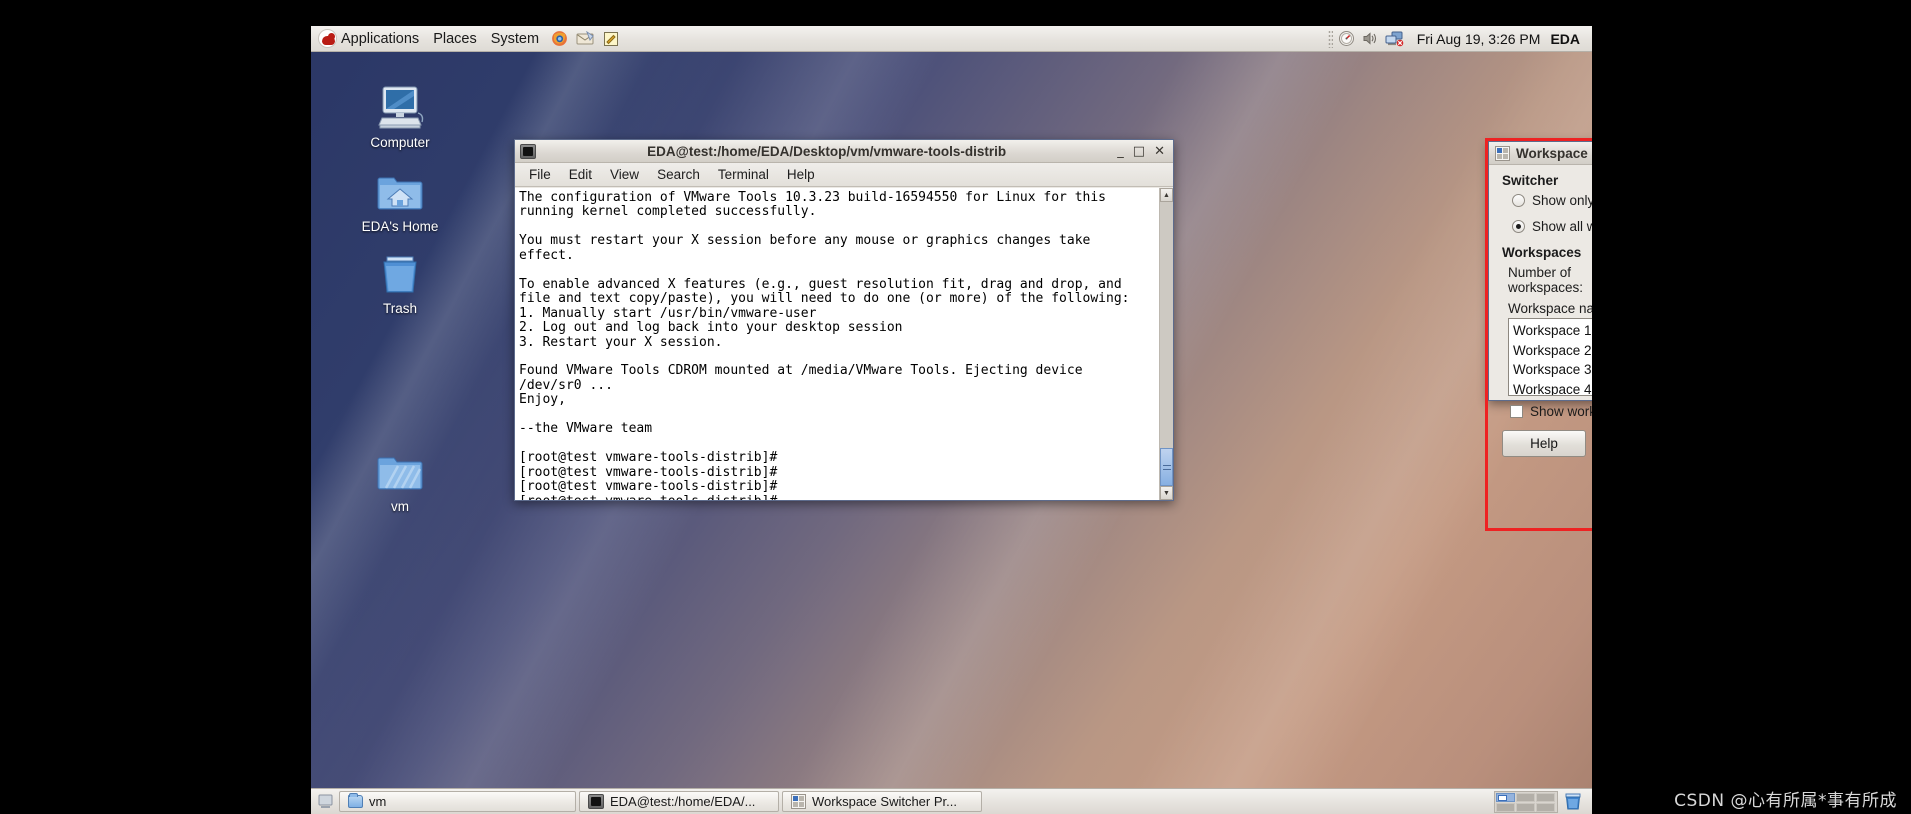  What do you see at coordinates (1571, 39) in the screenshot?
I see `current-user-label: EDA` at bounding box center [1571, 39].